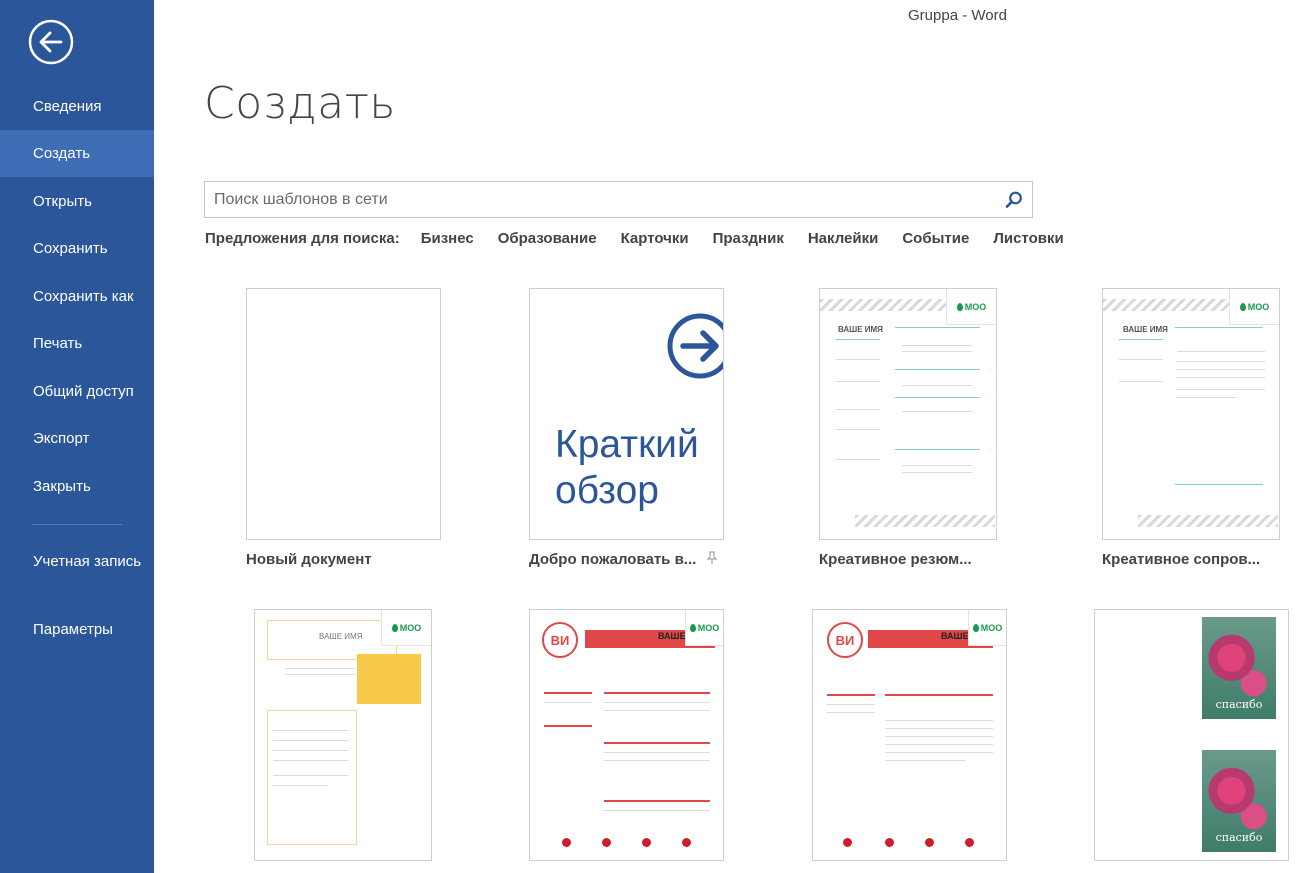  Describe the element at coordinates (73, 629) in the screenshot. I see `sidebar-item-label: Параметры` at that location.